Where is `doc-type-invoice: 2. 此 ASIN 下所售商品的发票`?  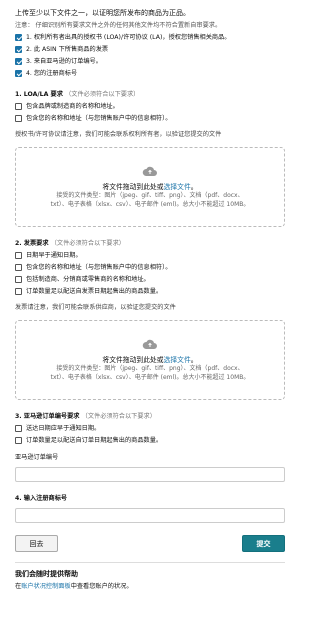 doc-type-invoice: 2. 此 ASIN 下所售商品的发票 is located at coordinates (149, 49).